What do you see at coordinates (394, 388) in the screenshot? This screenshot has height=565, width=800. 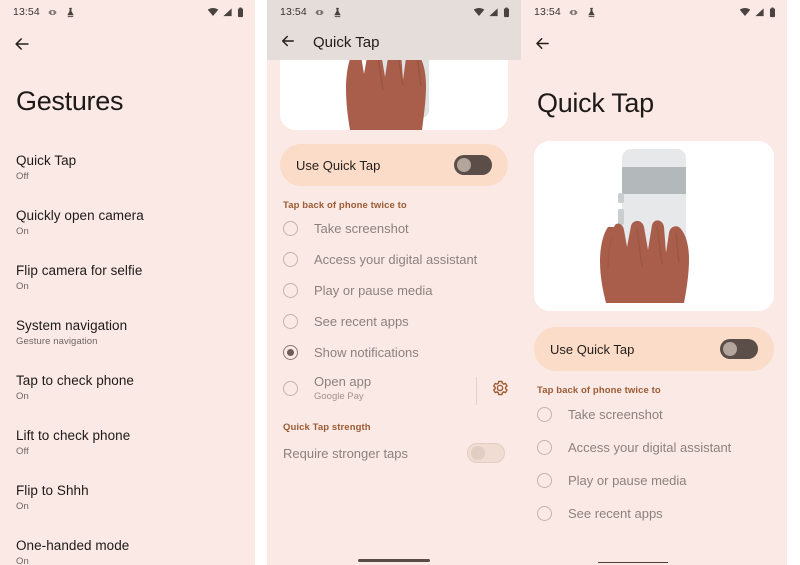 I see `radio-option-open-app: Open app Google Pay` at bounding box center [394, 388].